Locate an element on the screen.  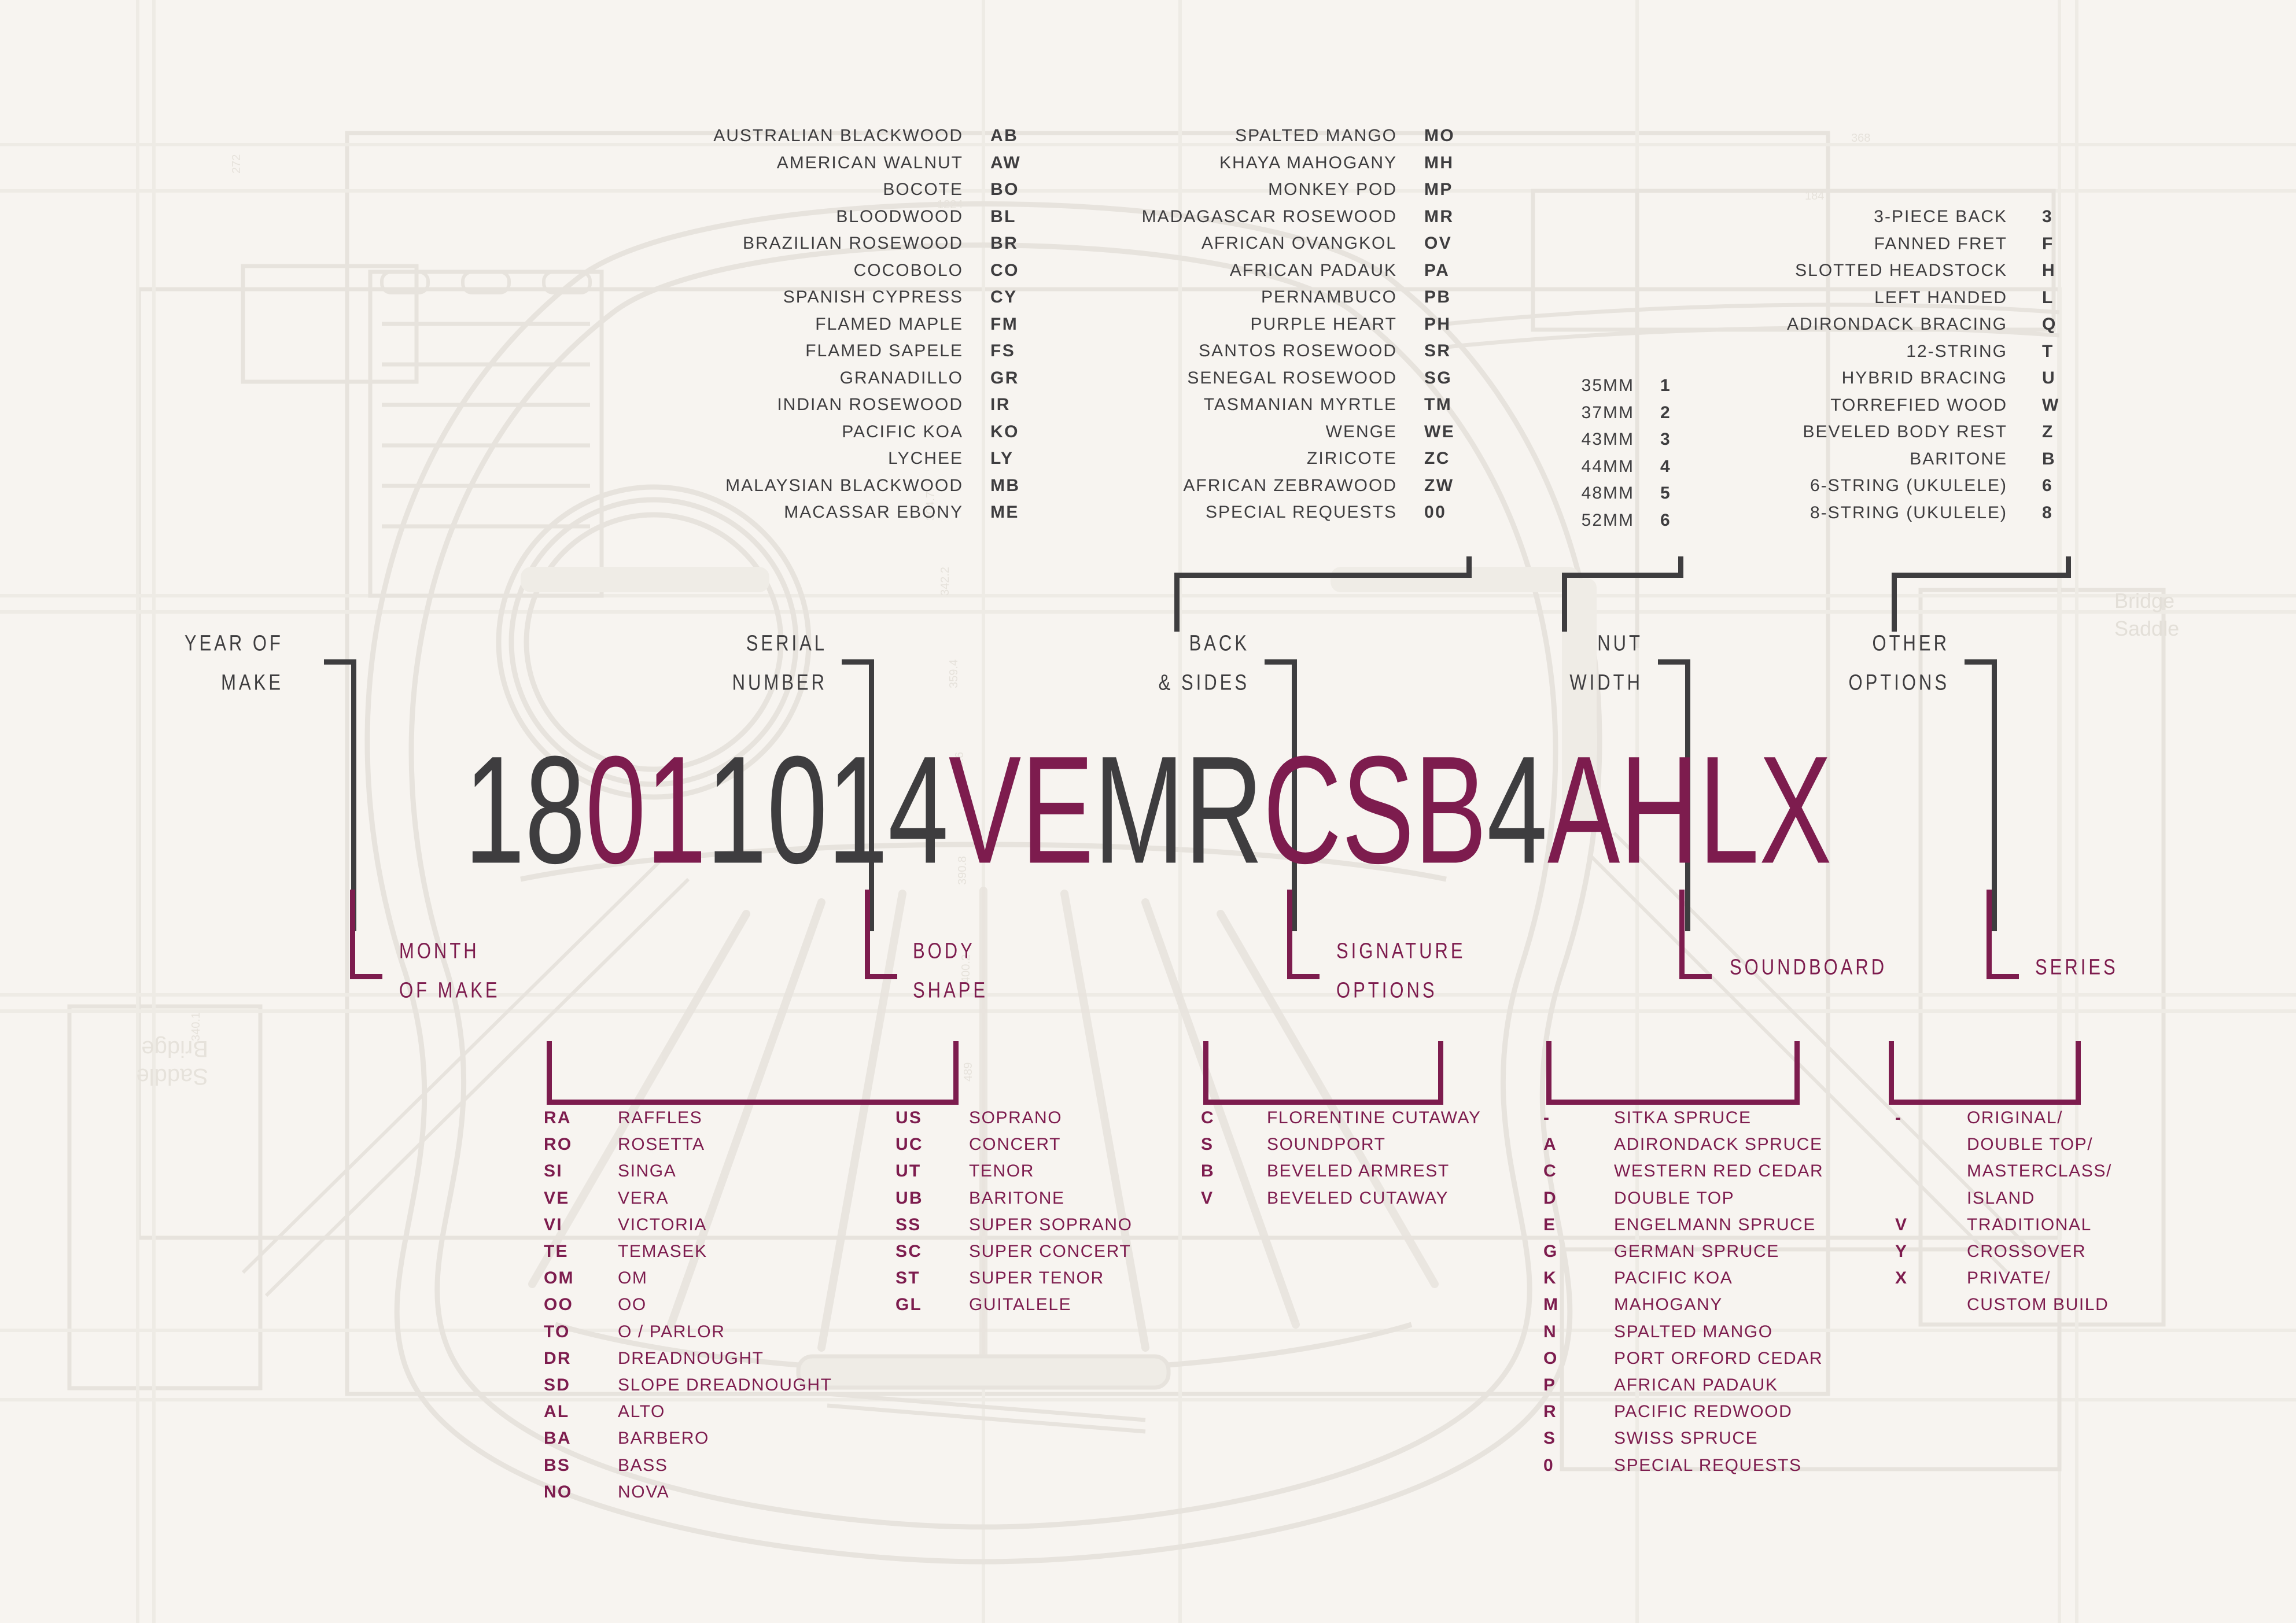
list-item-code: DR is located at coordinates (558, 1358).